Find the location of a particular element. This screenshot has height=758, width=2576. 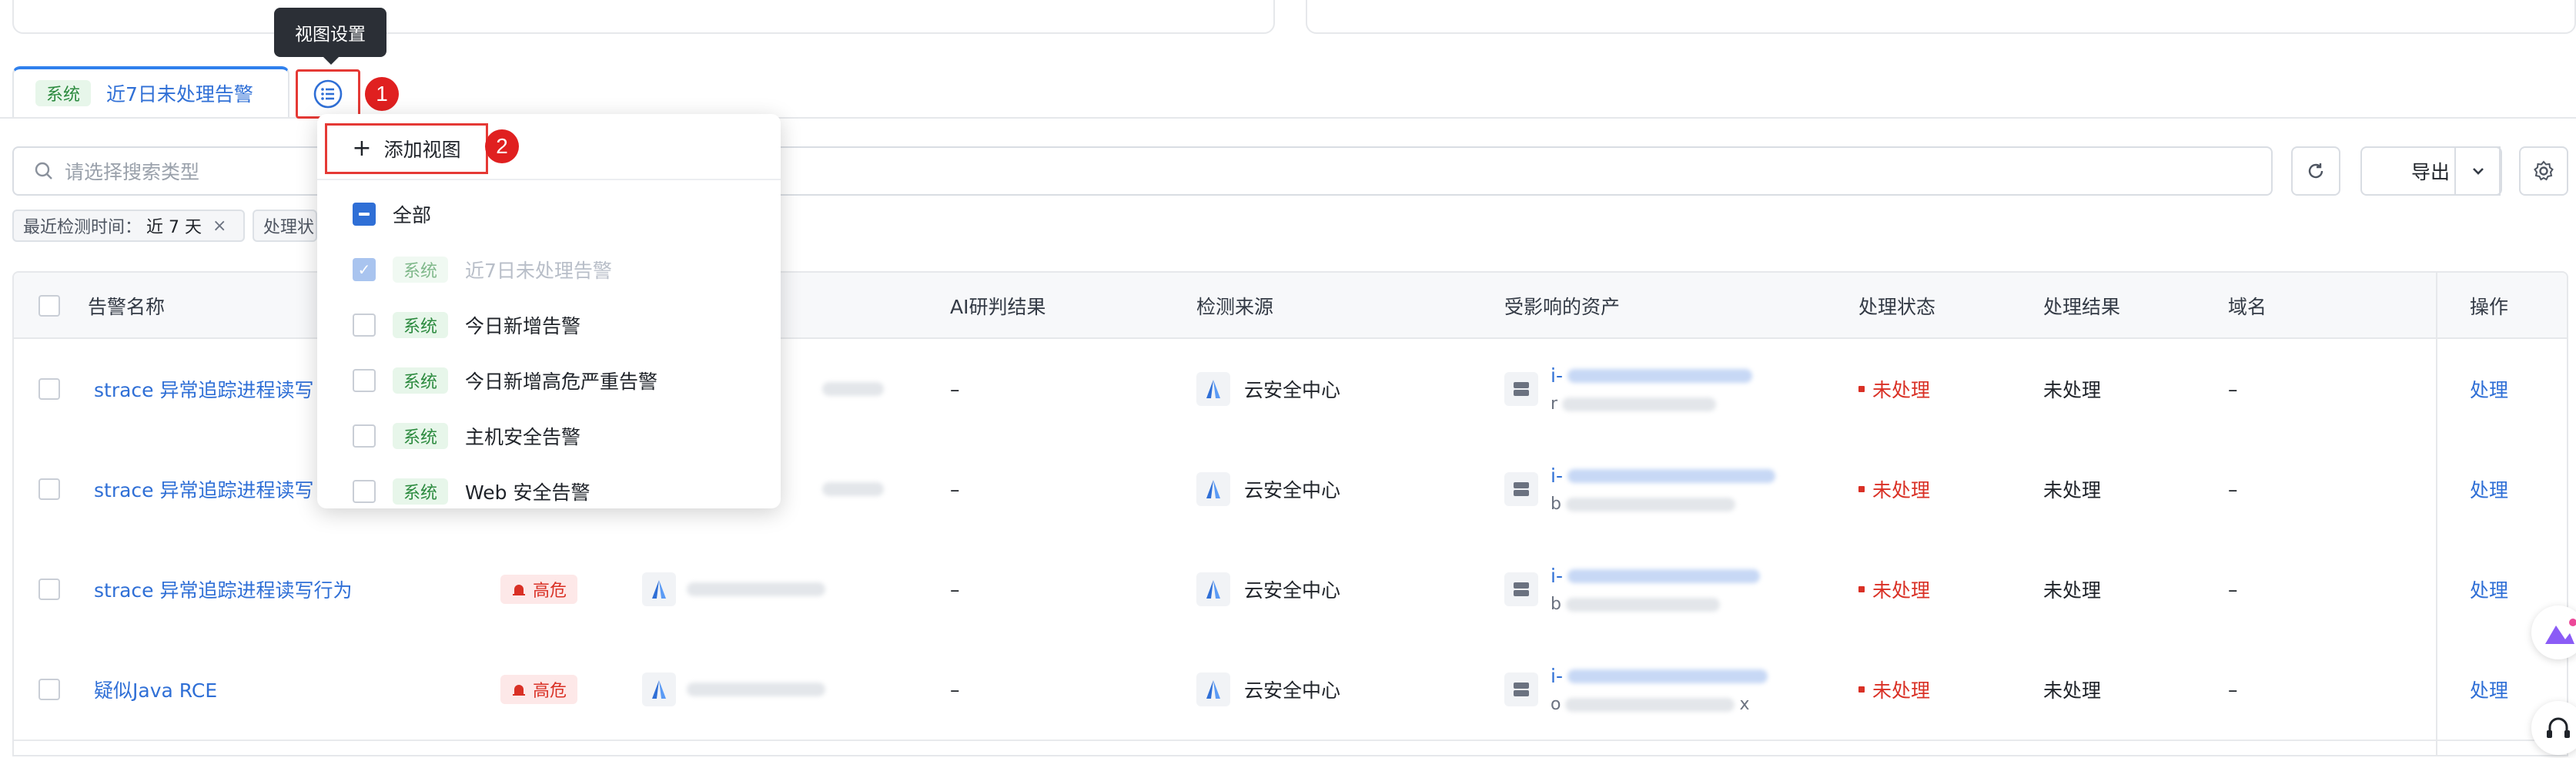

add-view-label: 添加视图 is located at coordinates (422, 150).